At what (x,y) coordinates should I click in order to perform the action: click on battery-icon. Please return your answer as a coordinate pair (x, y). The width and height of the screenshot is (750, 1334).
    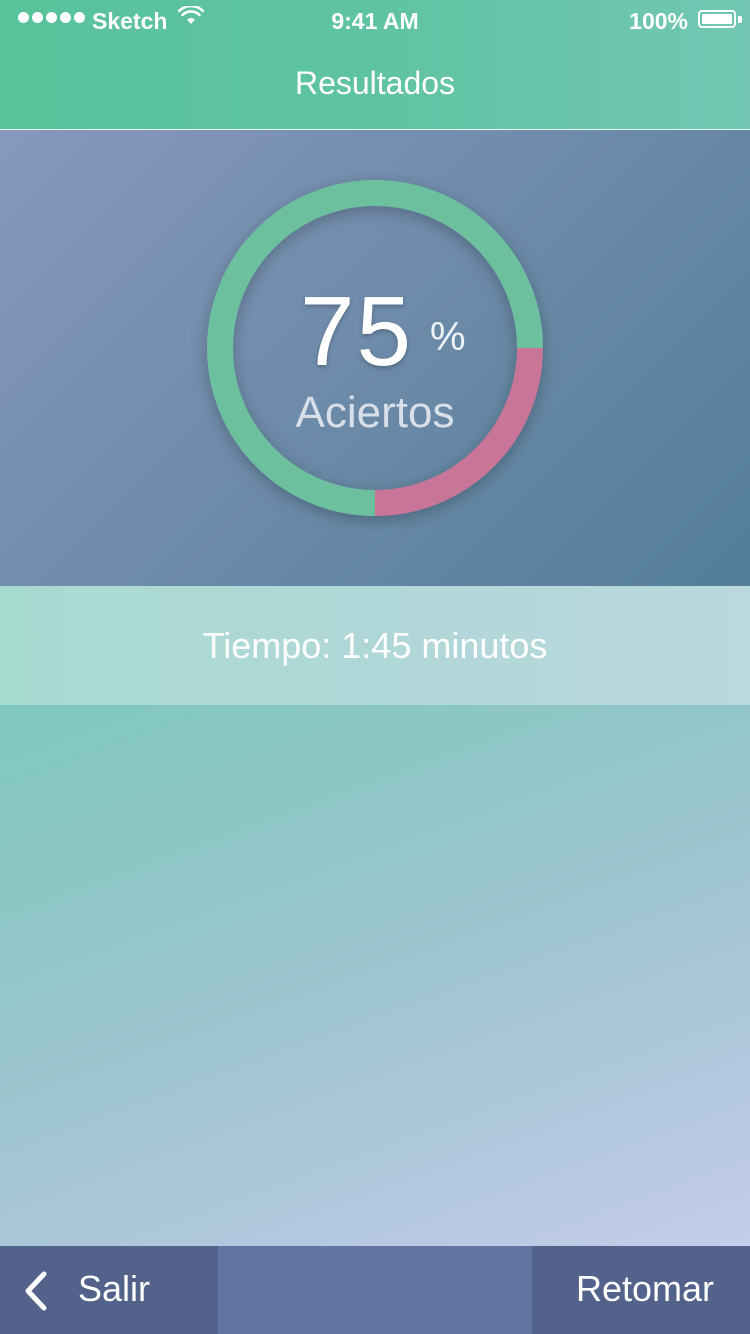
    Looking at the image, I should click on (720, 20).